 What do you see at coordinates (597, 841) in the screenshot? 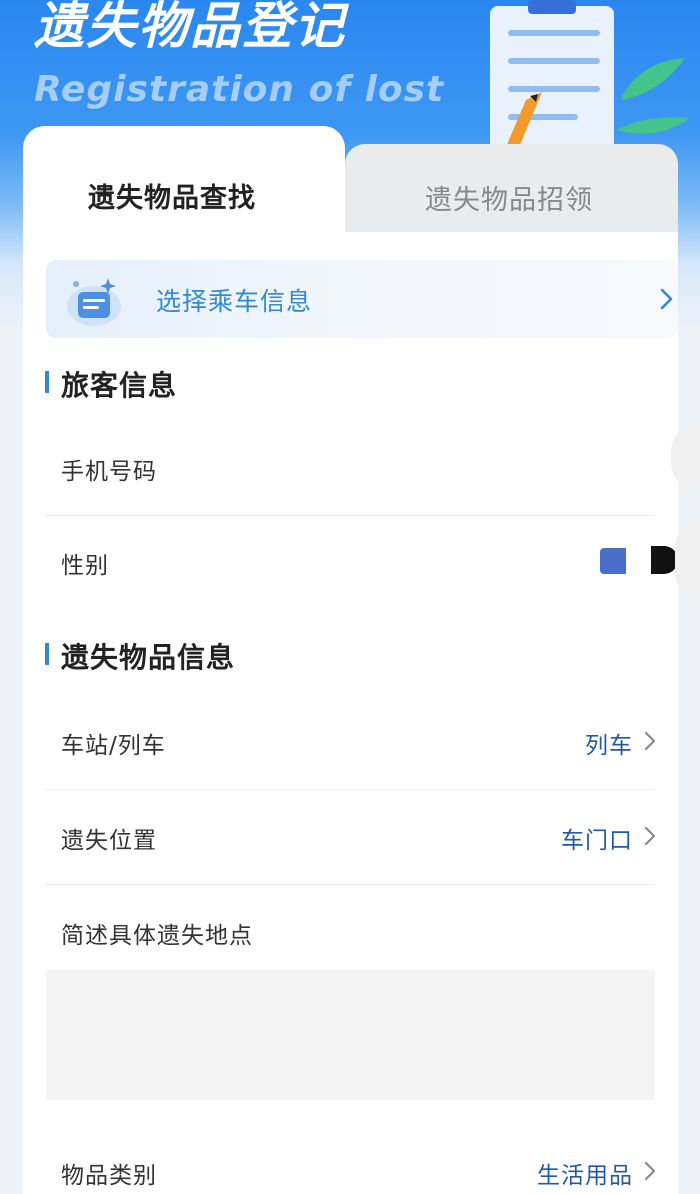
I see `lost-location-value: 车门口` at bounding box center [597, 841].